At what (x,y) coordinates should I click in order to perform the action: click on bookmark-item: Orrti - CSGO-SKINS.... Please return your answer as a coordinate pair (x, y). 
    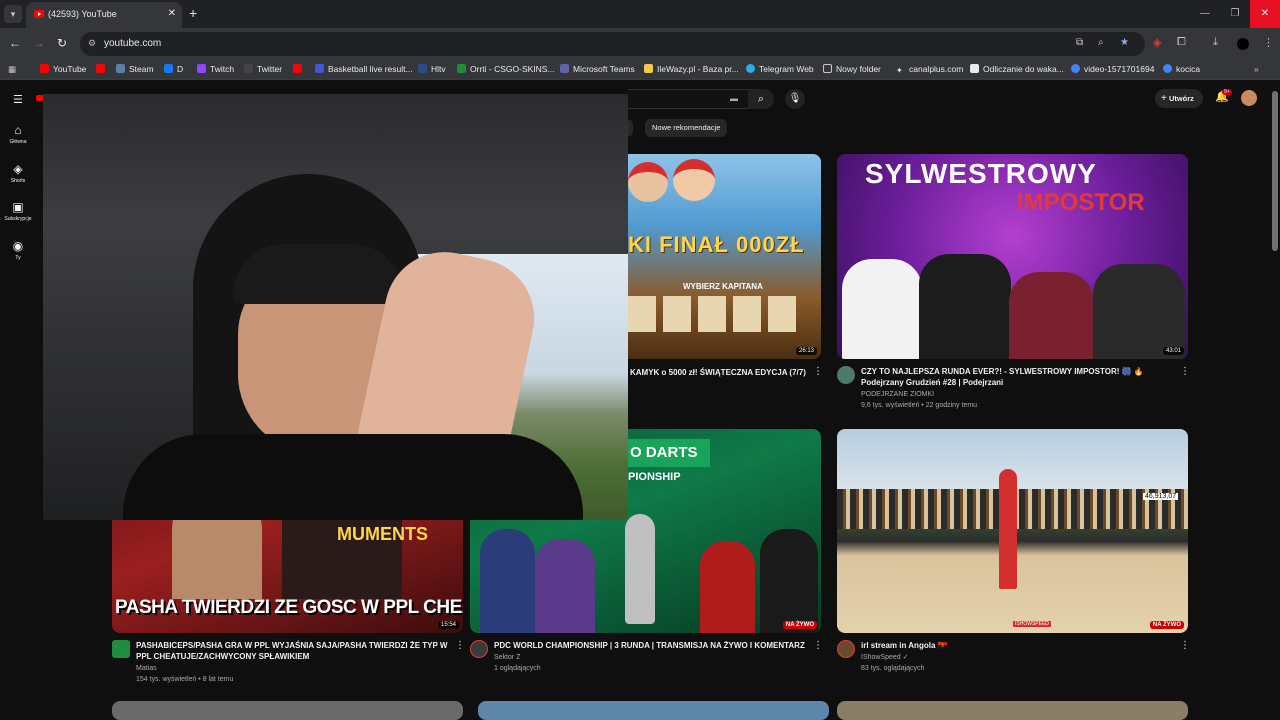
    Looking at the image, I should click on (506, 69).